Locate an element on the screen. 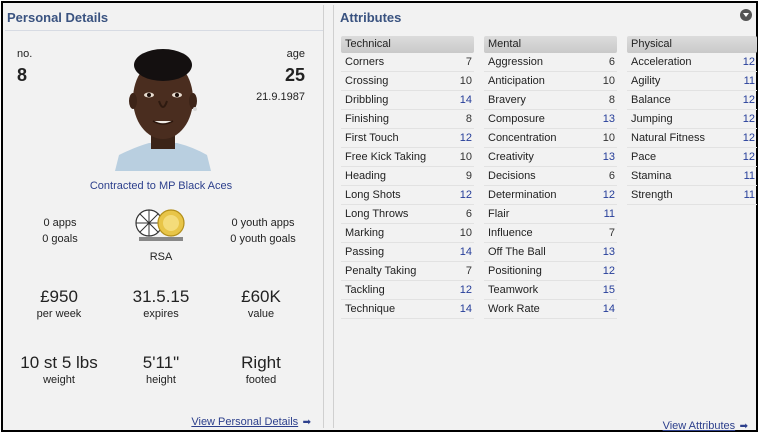 This screenshot has height=437, width=763. attribute-row-mental: Work Rate 14 is located at coordinates (550, 309).